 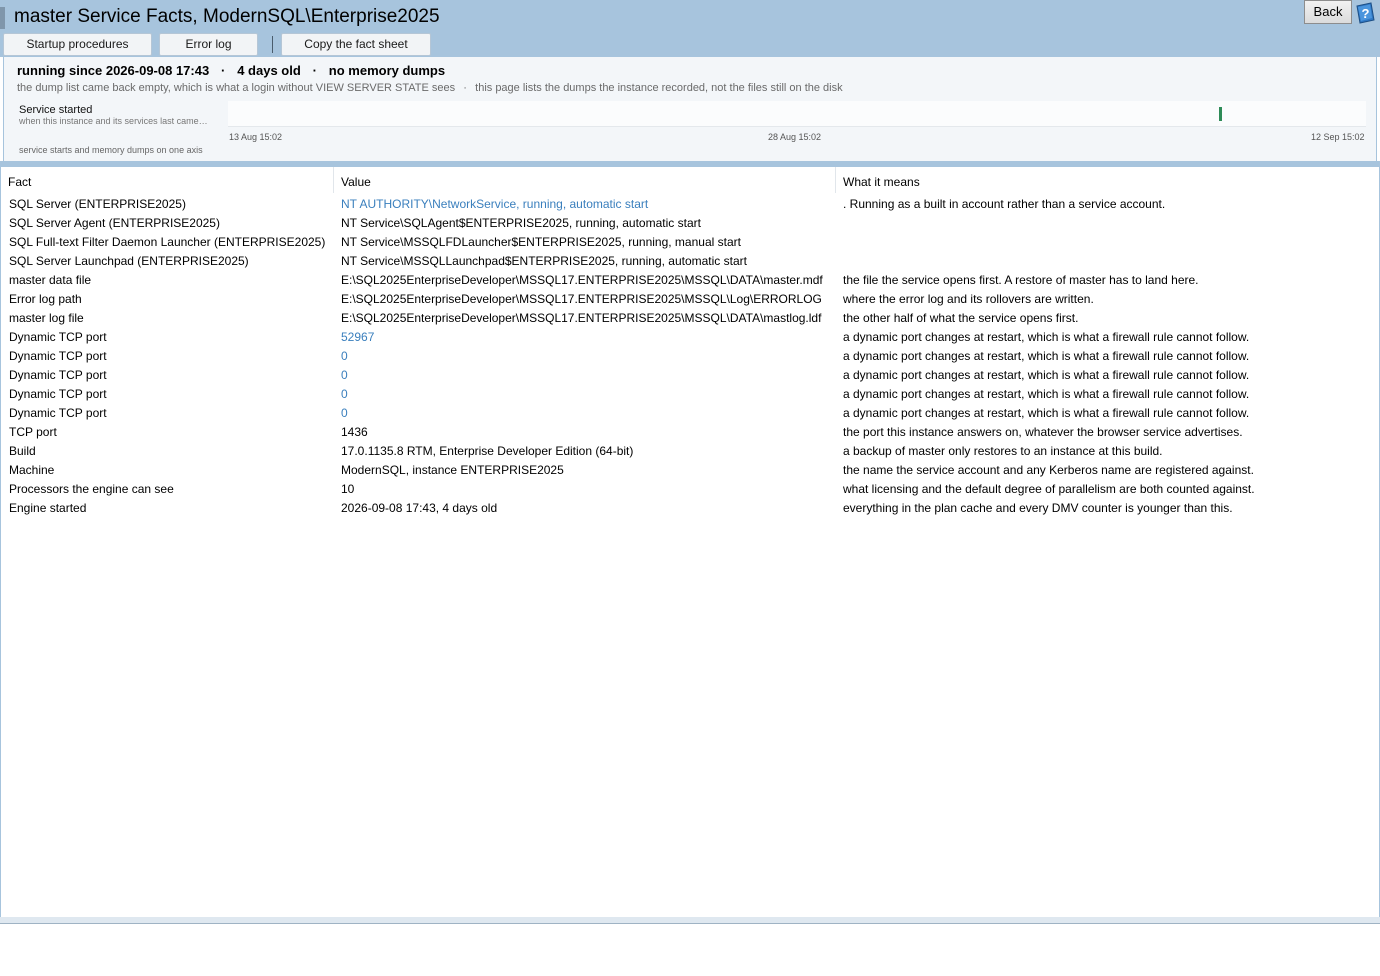 I want to click on help-icon: ?, so click(x=1365, y=13).